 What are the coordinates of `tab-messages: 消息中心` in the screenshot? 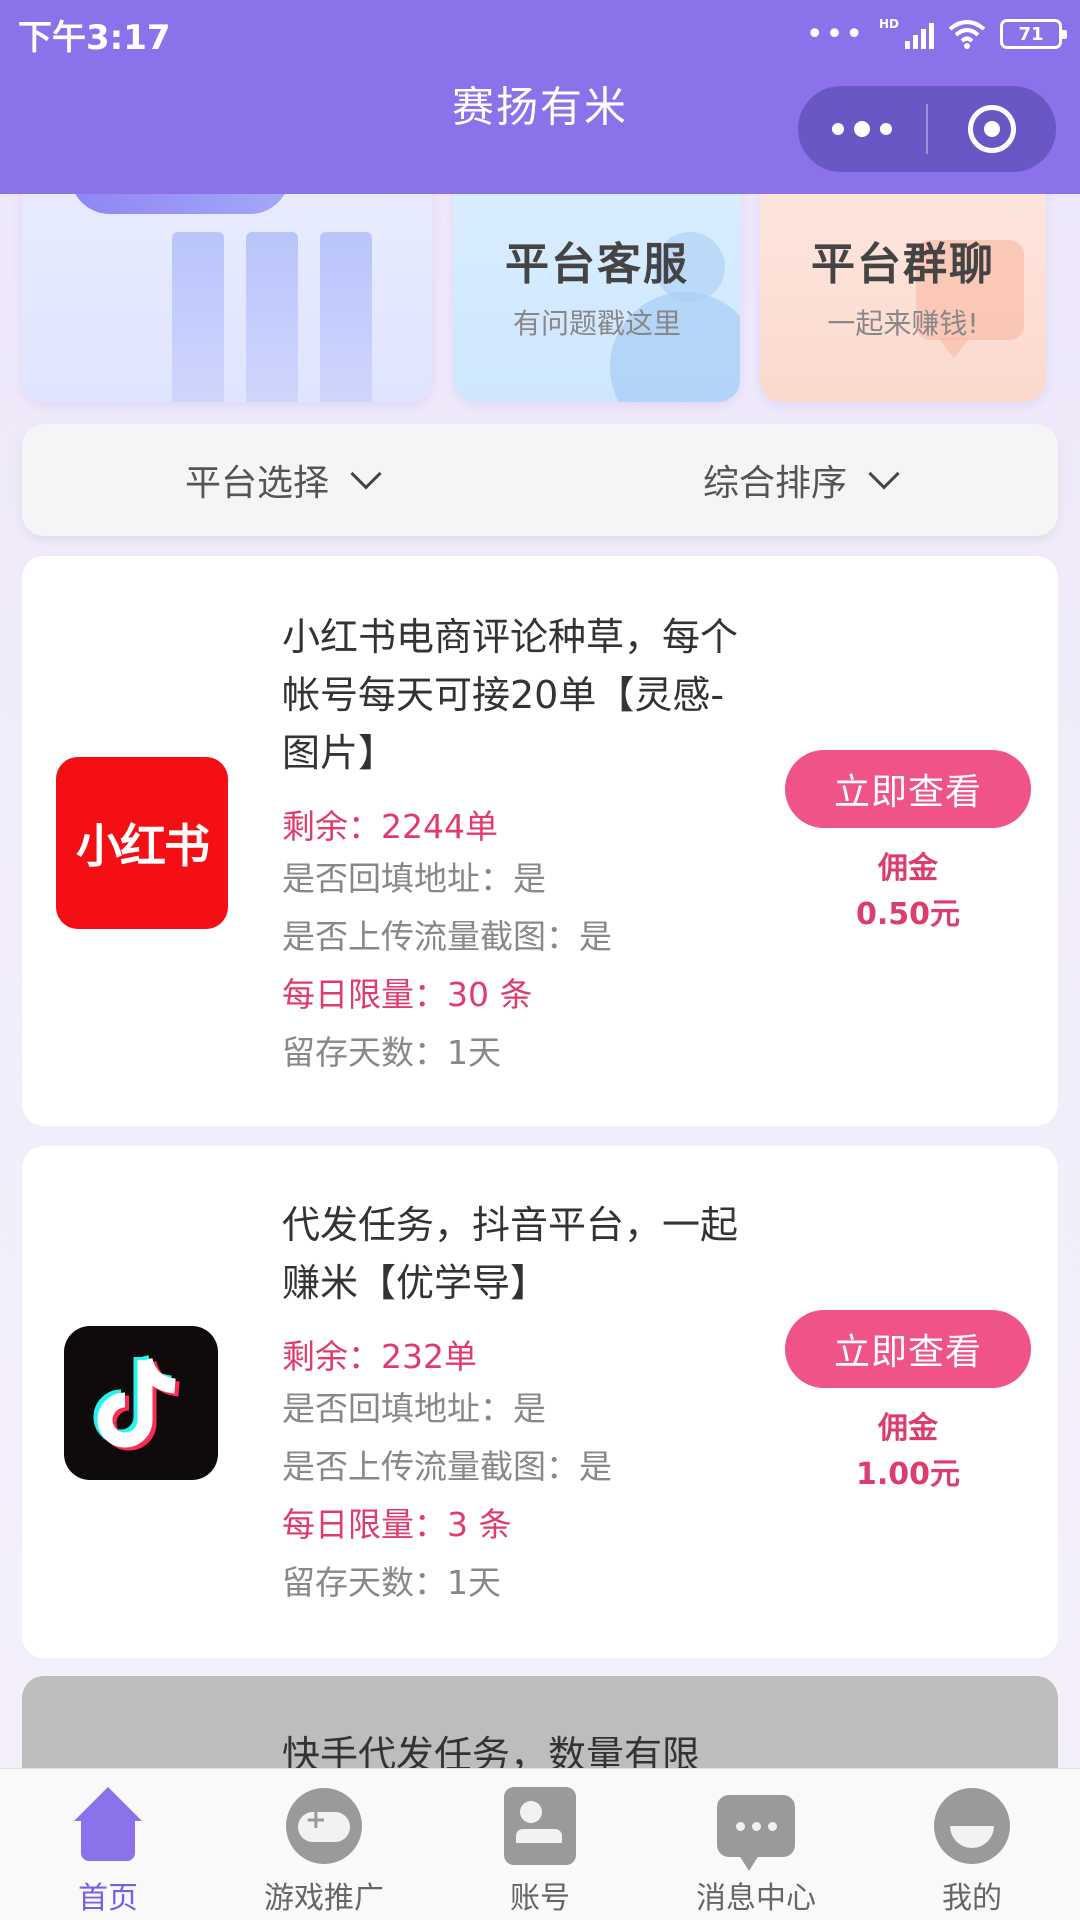 It's located at (756, 1844).